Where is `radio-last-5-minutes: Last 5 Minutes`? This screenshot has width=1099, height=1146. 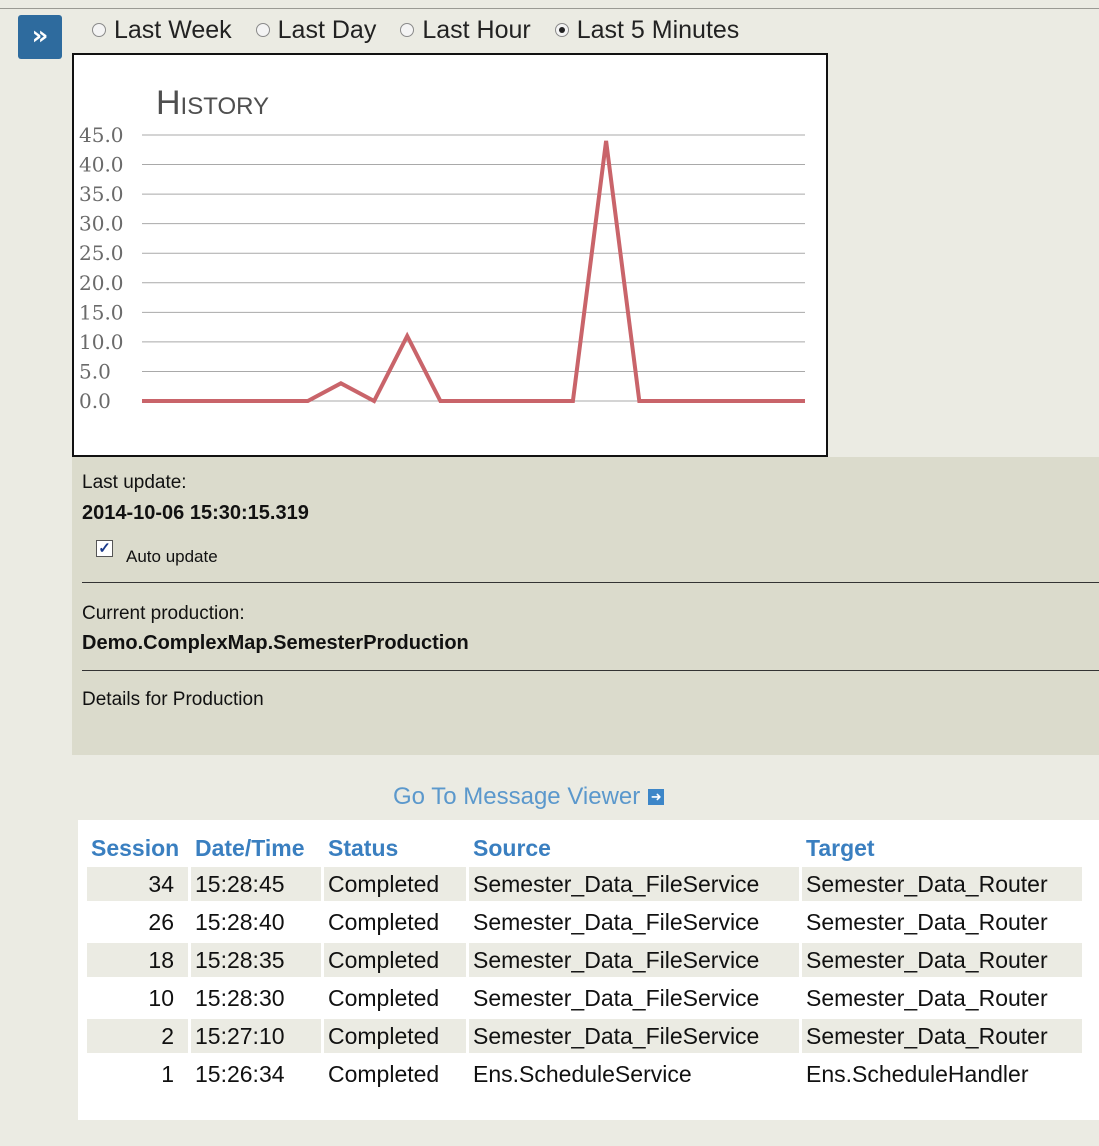
radio-last-5-minutes: Last 5 Minutes is located at coordinates (647, 30).